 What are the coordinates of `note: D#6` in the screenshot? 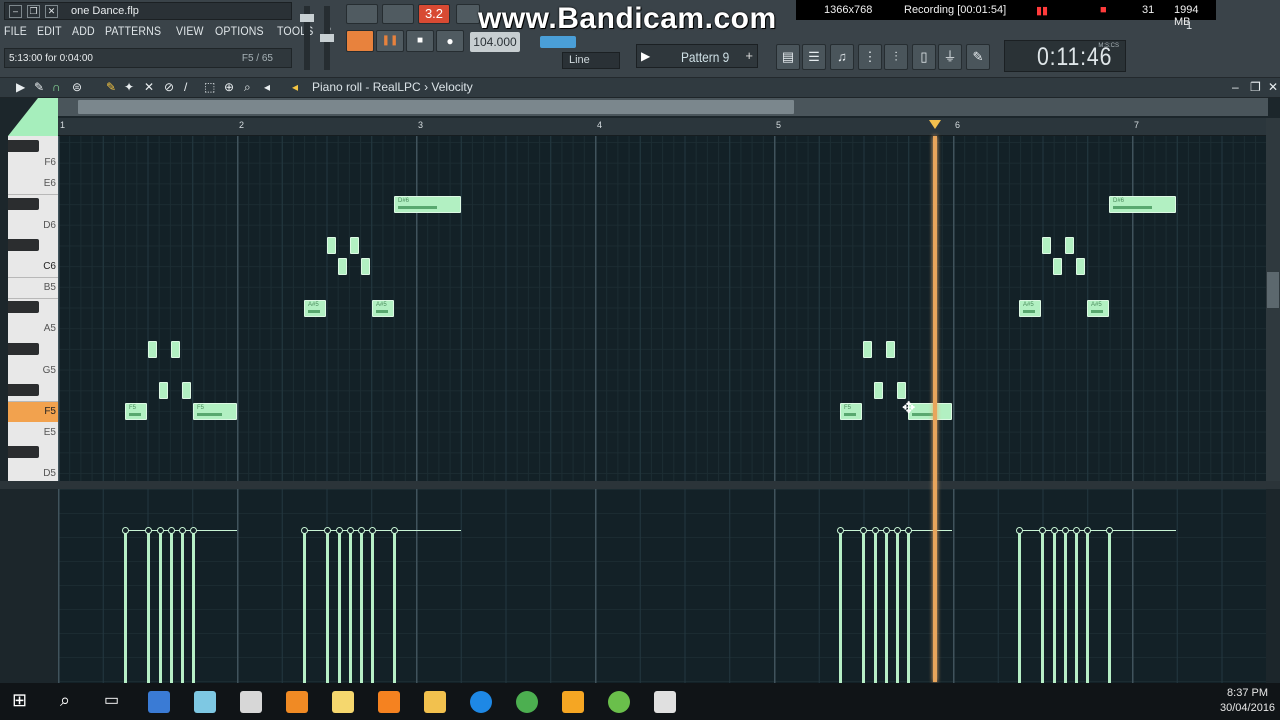 It's located at (427, 204).